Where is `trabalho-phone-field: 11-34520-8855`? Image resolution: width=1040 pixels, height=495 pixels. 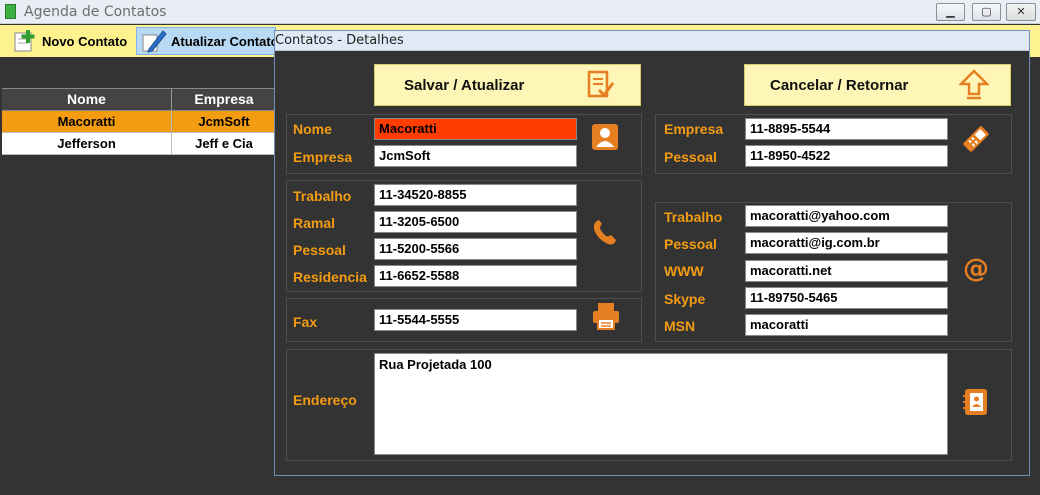 trabalho-phone-field: 11-34520-8855 is located at coordinates (475, 195).